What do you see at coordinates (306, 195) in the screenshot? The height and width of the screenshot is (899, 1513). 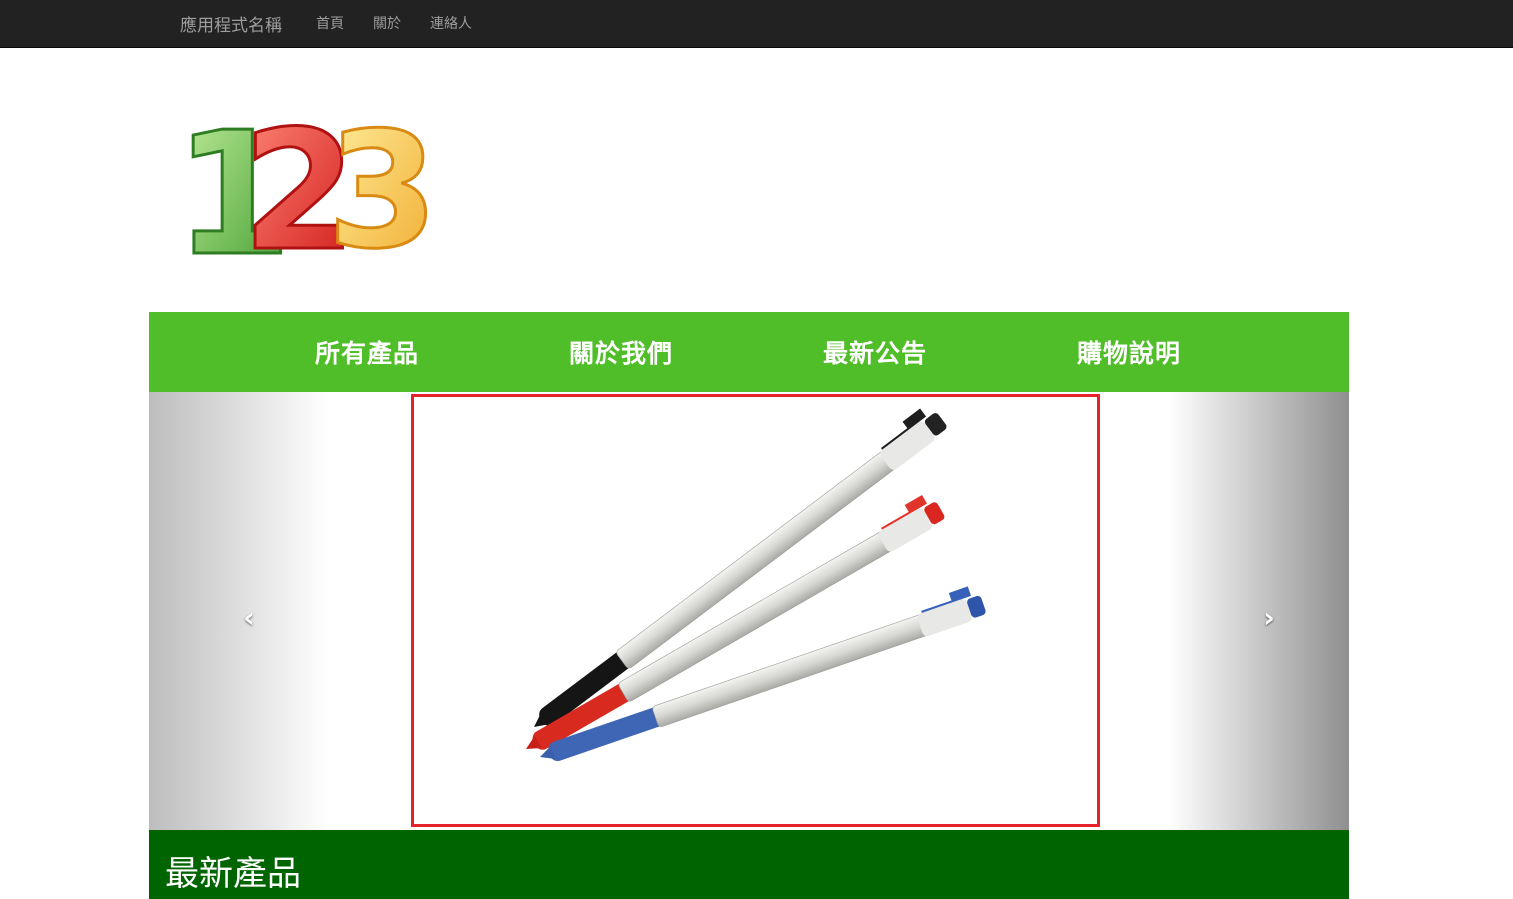 I see `site-logo: 1 2 3` at bounding box center [306, 195].